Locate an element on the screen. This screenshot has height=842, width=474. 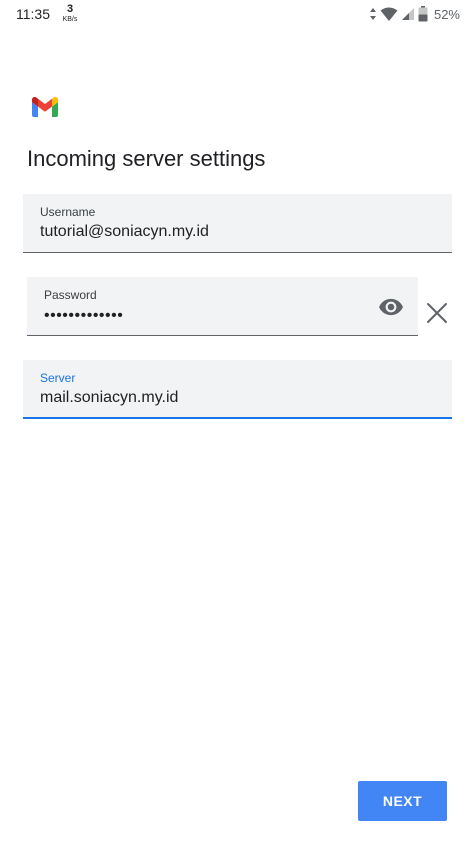
server-label: Server is located at coordinates (58, 378).